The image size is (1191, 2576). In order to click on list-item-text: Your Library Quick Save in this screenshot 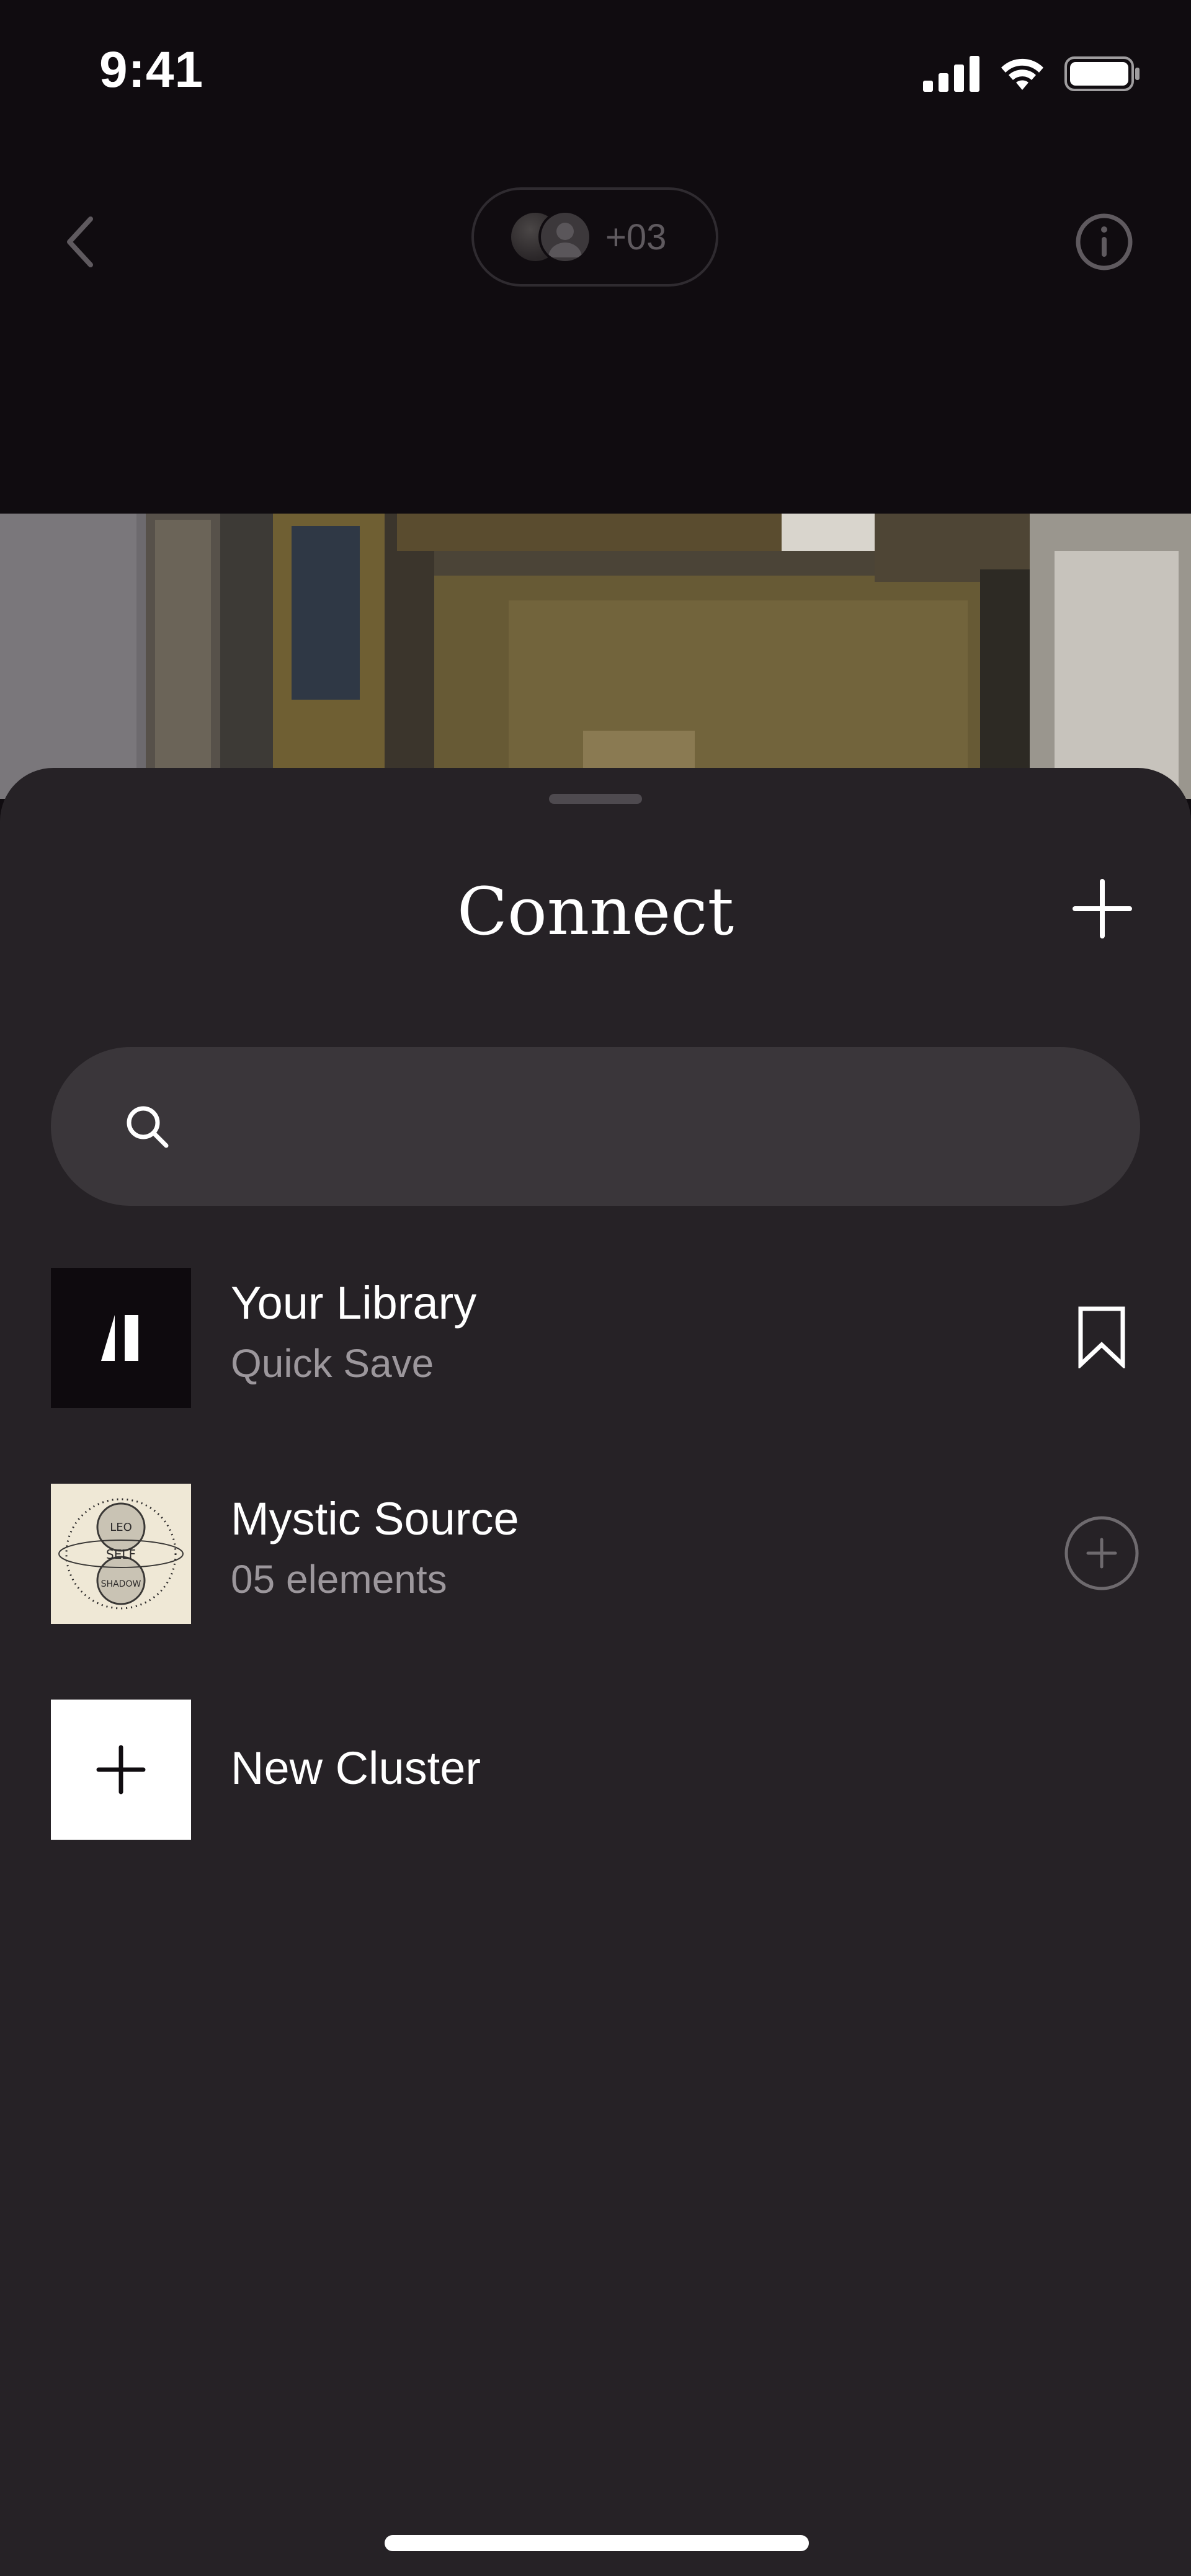, I will do `click(354, 1332)`.